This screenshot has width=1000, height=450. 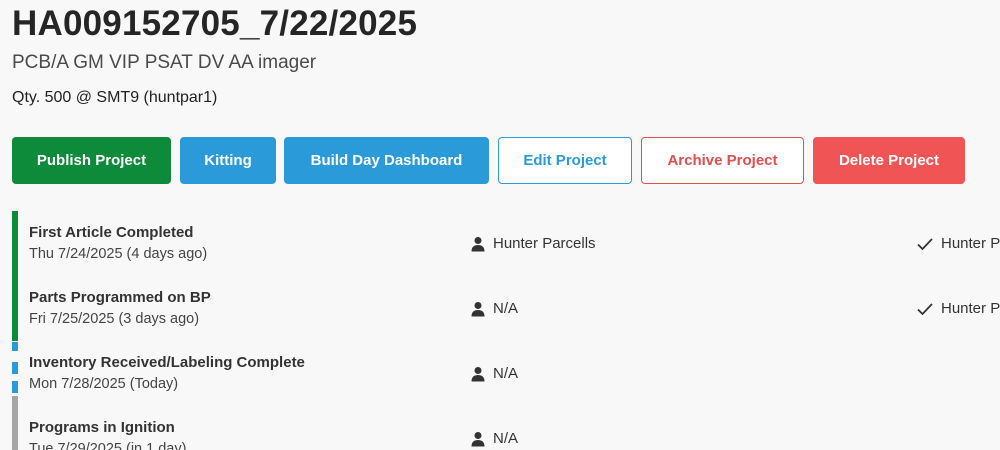 I want to click on delete-project-button: Delete Project, so click(x=889, y=160).